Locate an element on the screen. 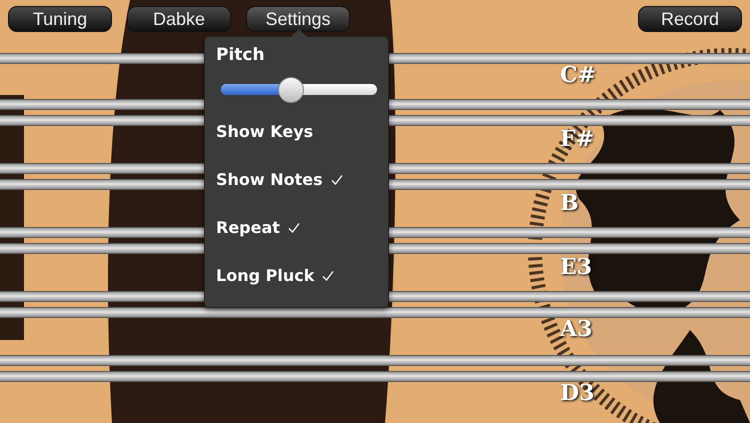 Image resolution: width=750 pixels, height=423 pixels. toolbar-button: Settings is located at coordinates (298, 19).